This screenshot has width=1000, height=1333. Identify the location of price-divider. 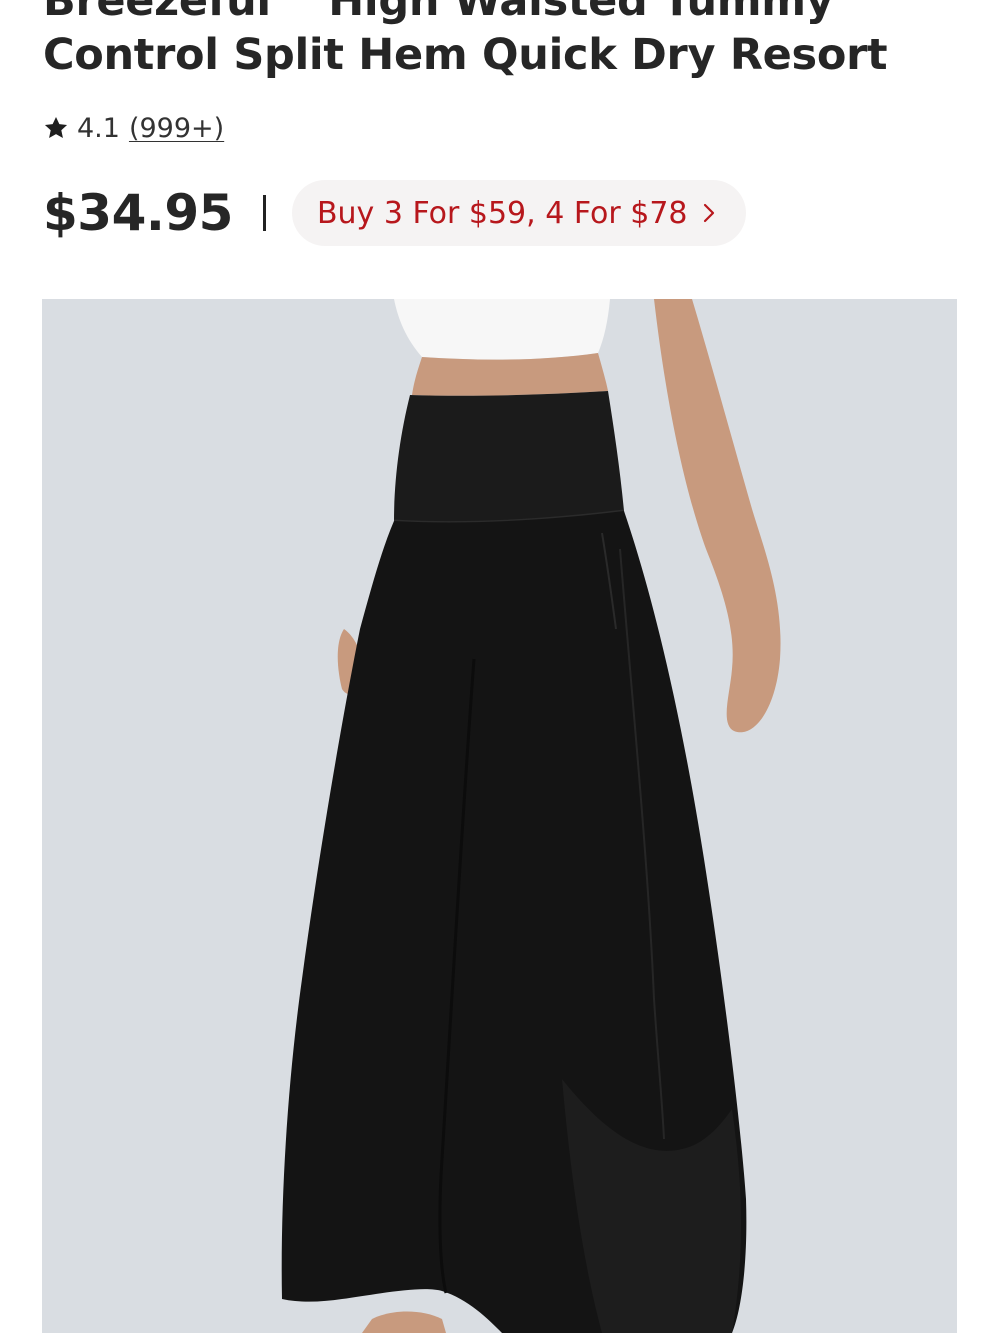
(264, 213).